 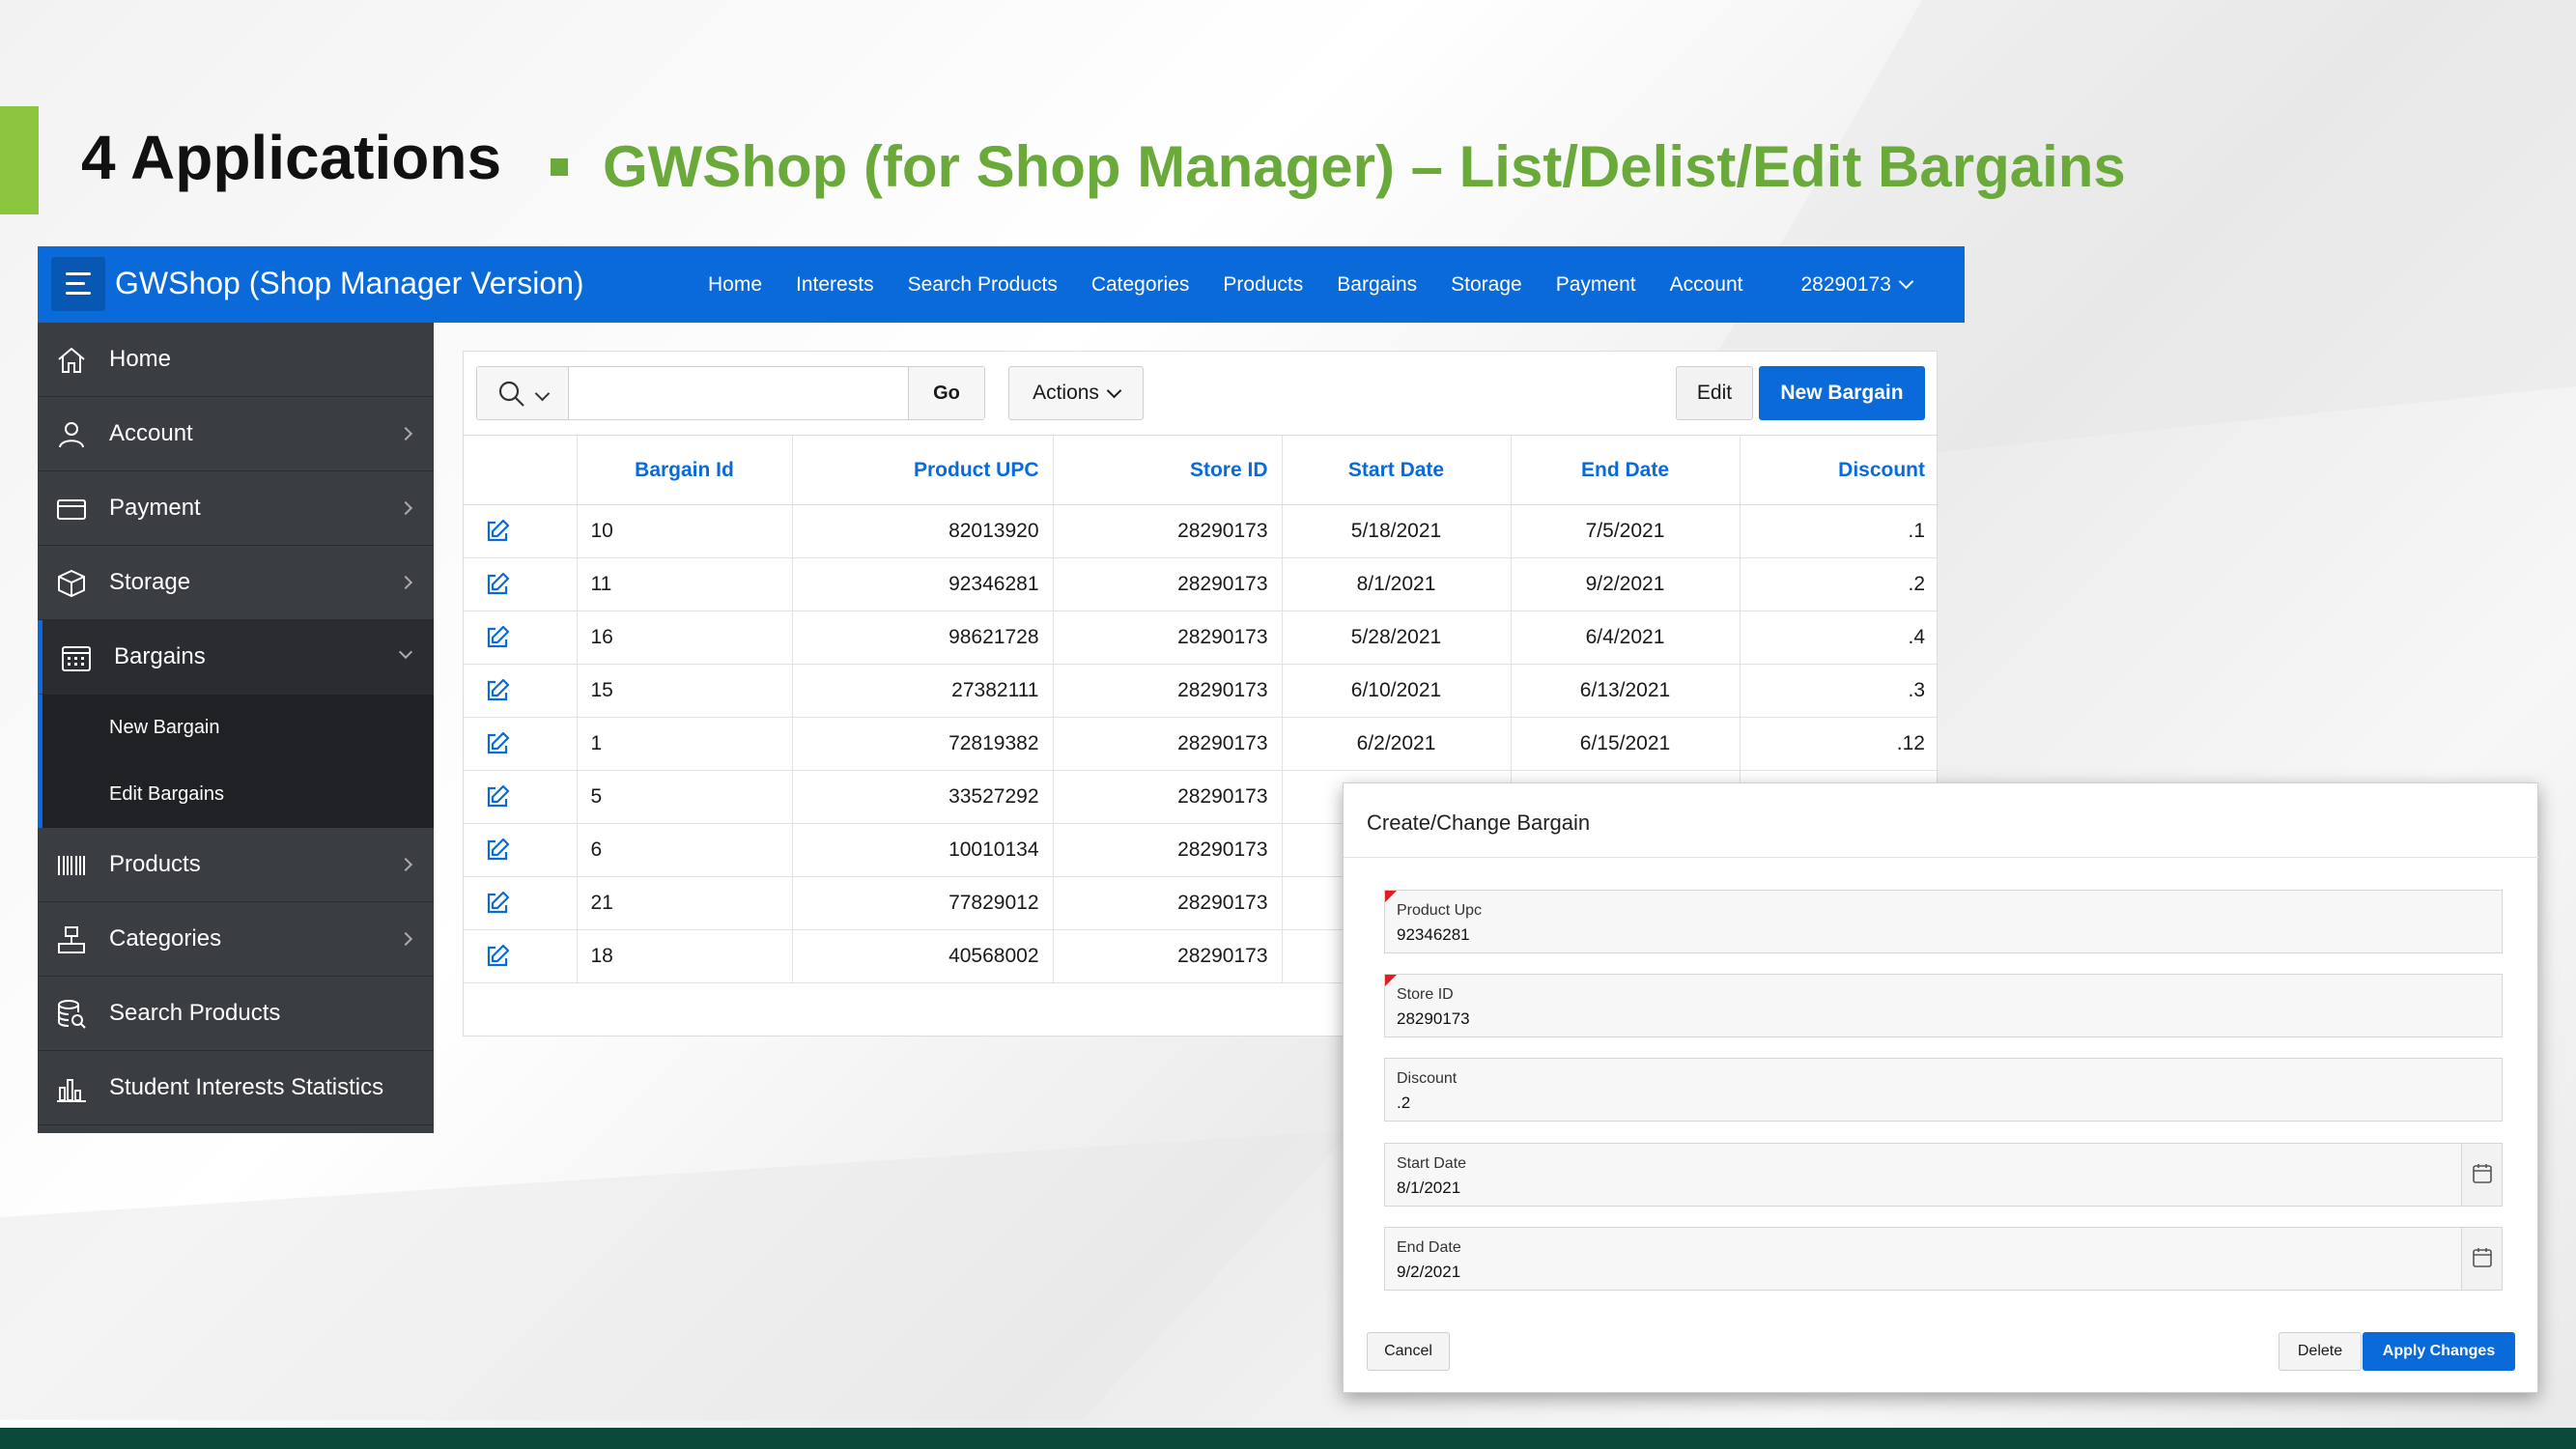 I want to click on column-header: End Date, so click(x=1626, y=470).